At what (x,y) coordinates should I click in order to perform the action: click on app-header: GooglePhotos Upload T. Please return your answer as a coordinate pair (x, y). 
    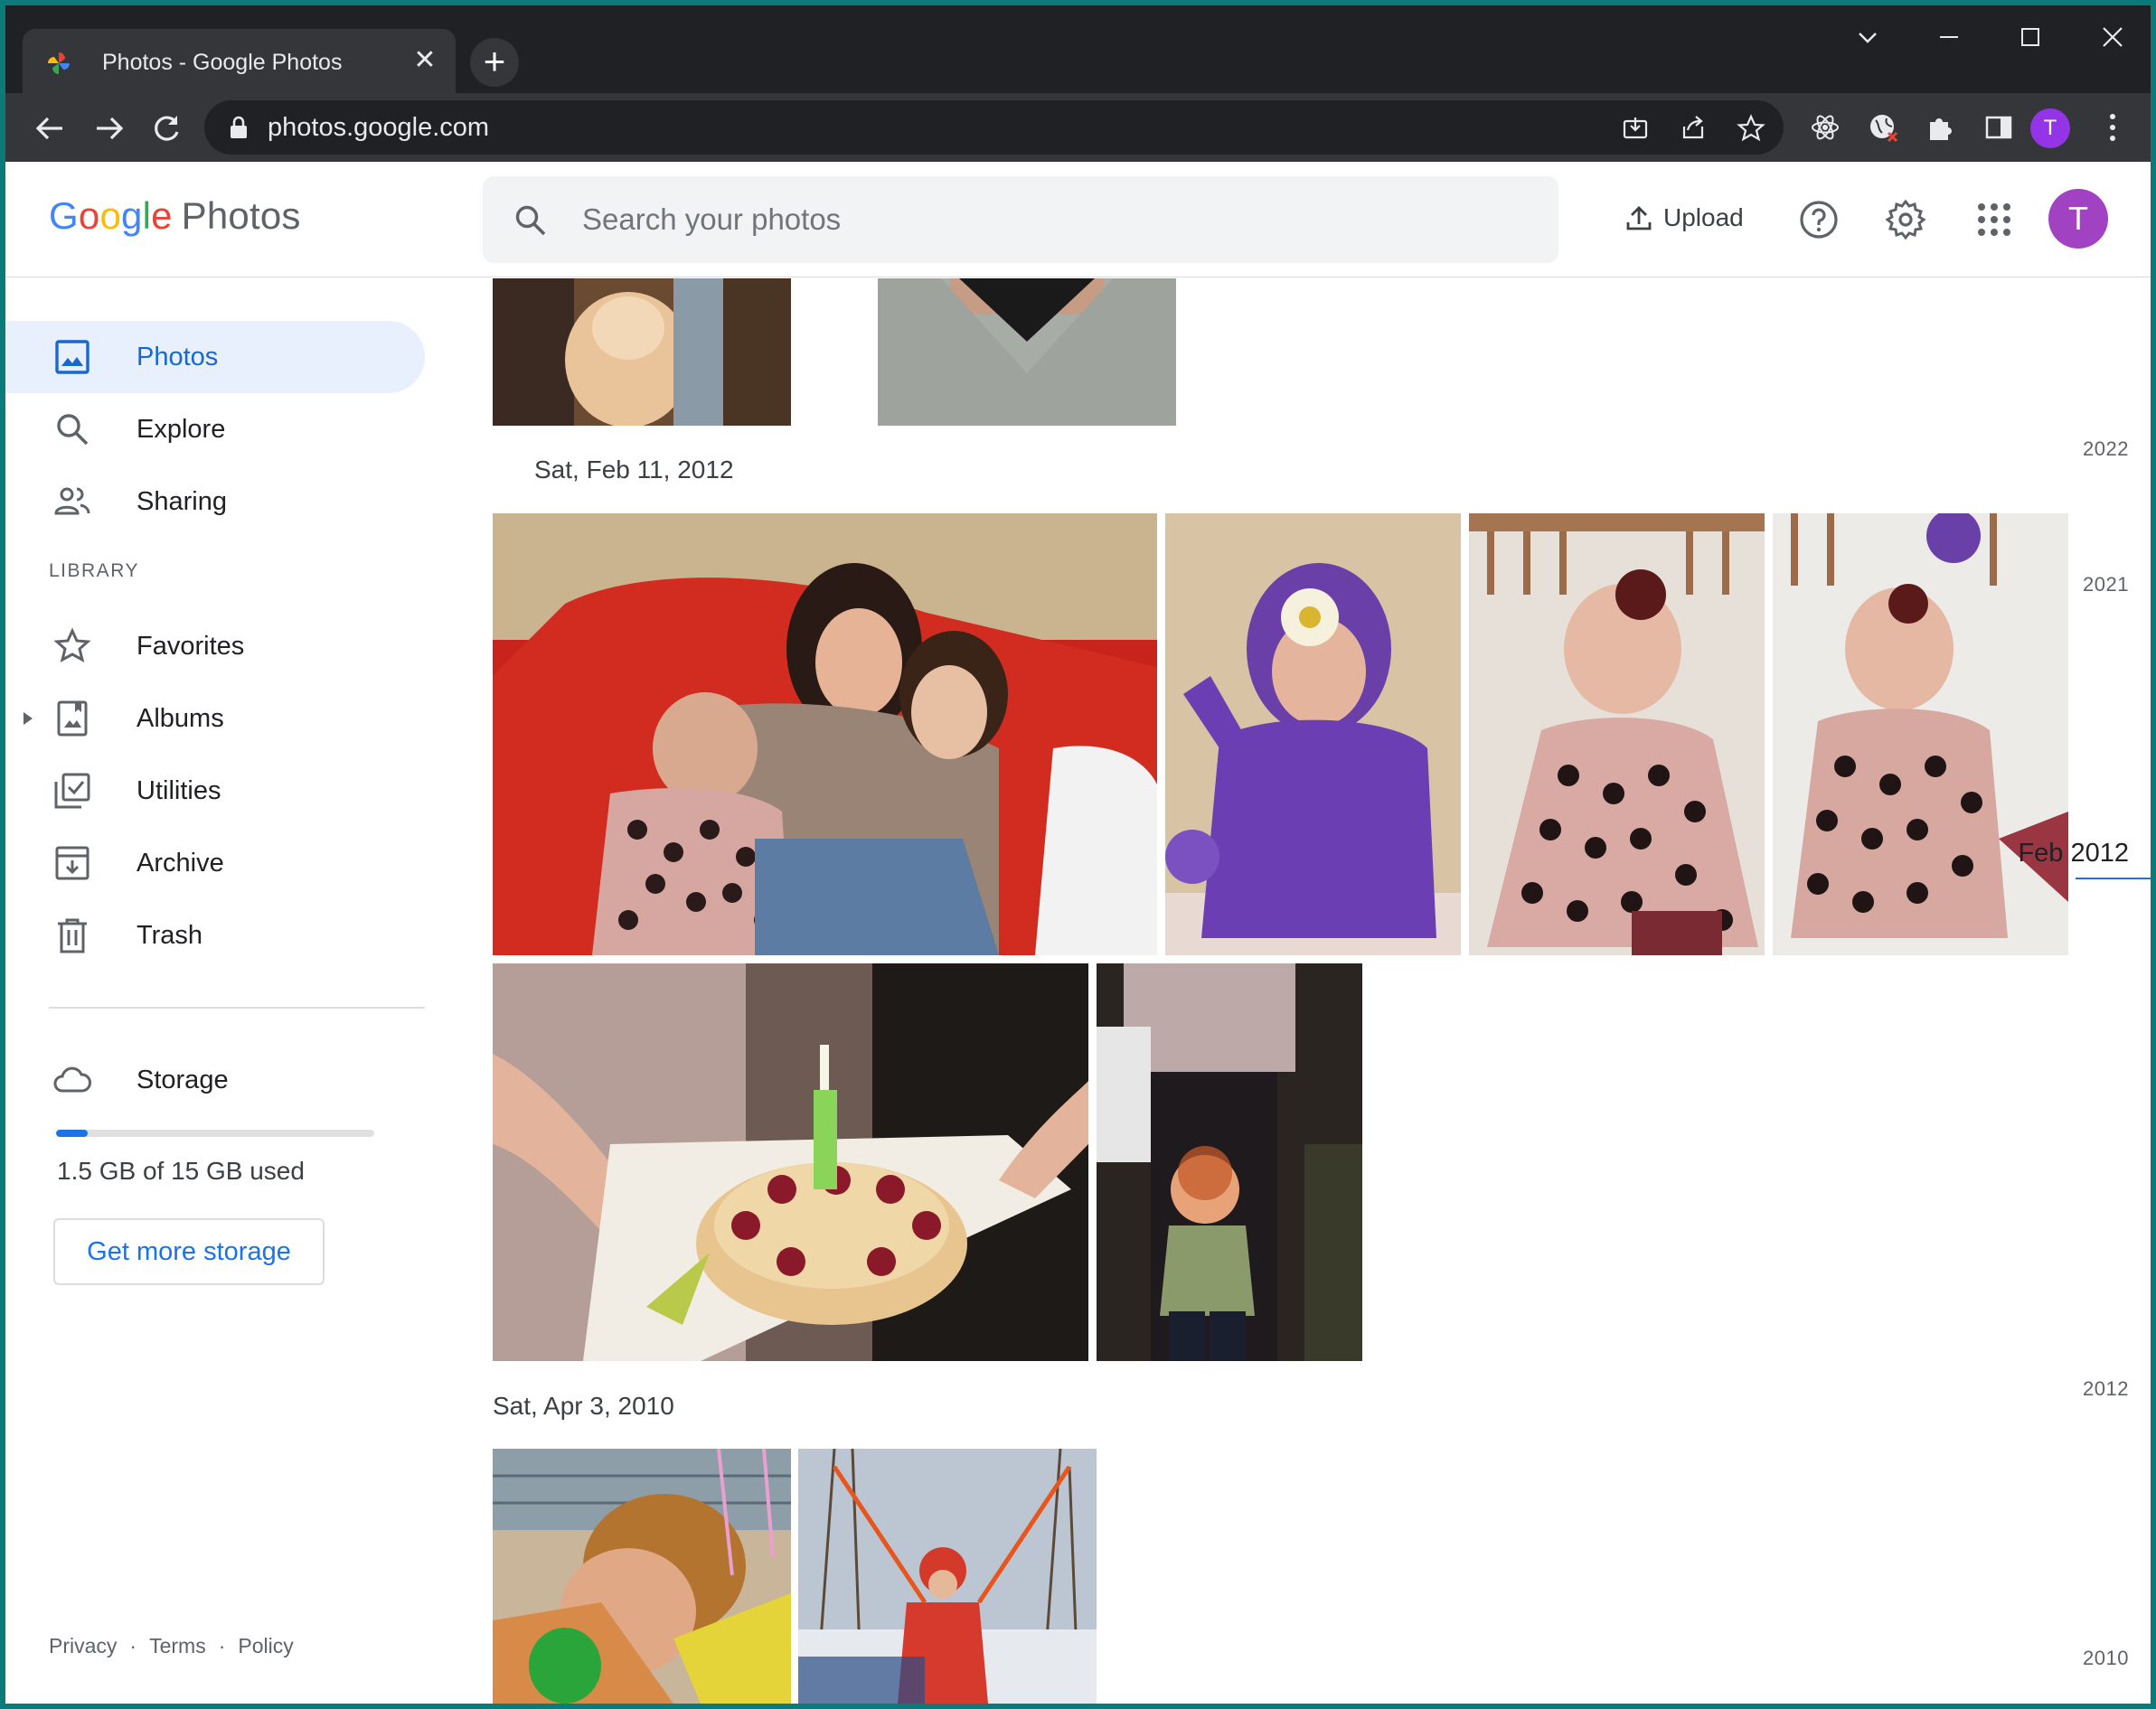
    Looking at the image, I should click on (1078, 220).